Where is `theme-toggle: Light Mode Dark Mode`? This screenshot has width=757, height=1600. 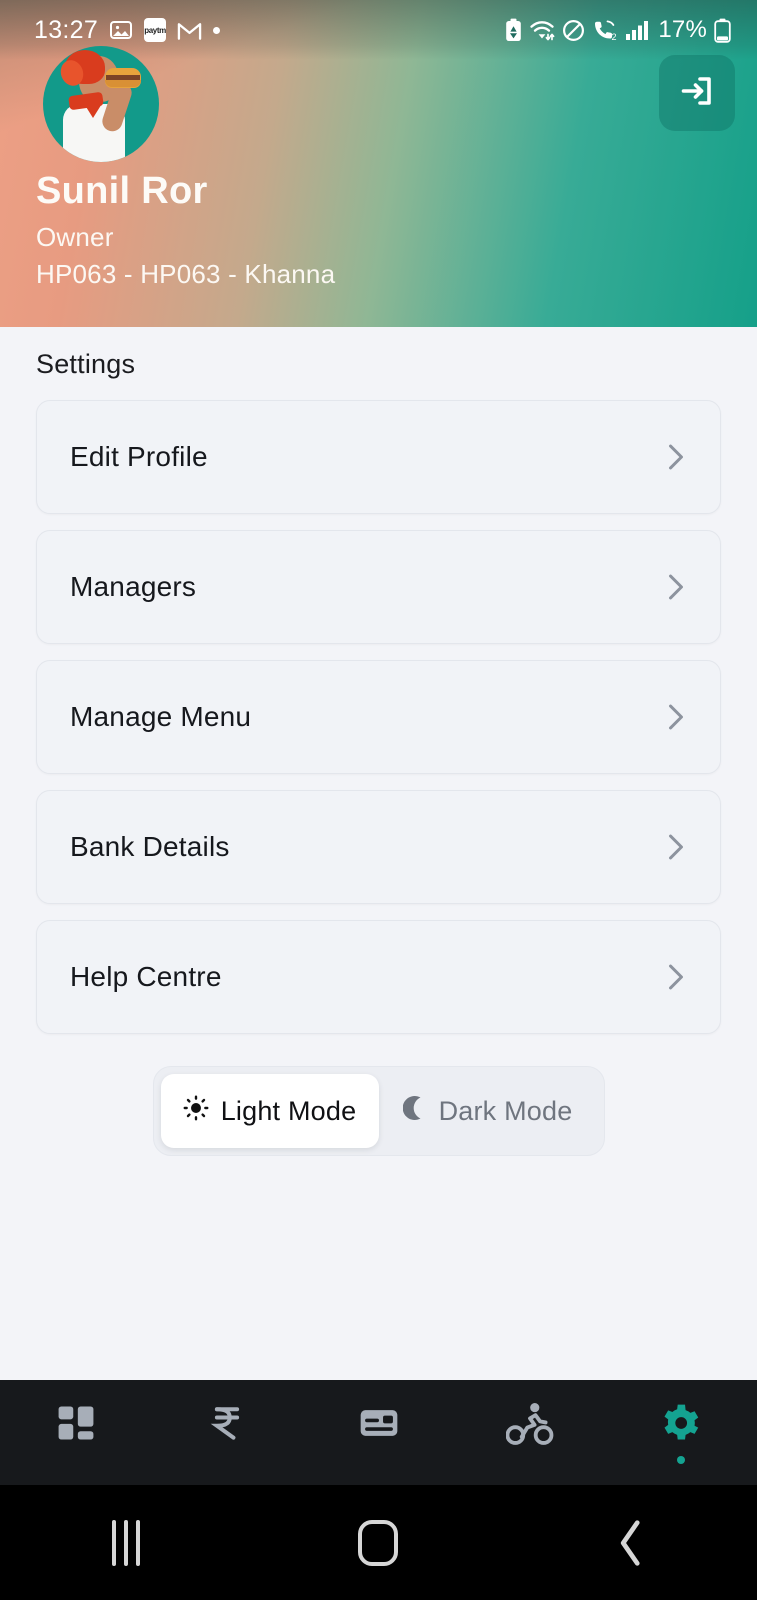 theme-toggle: Light Mode Dark Mode is located at coordinates (378, 1111).